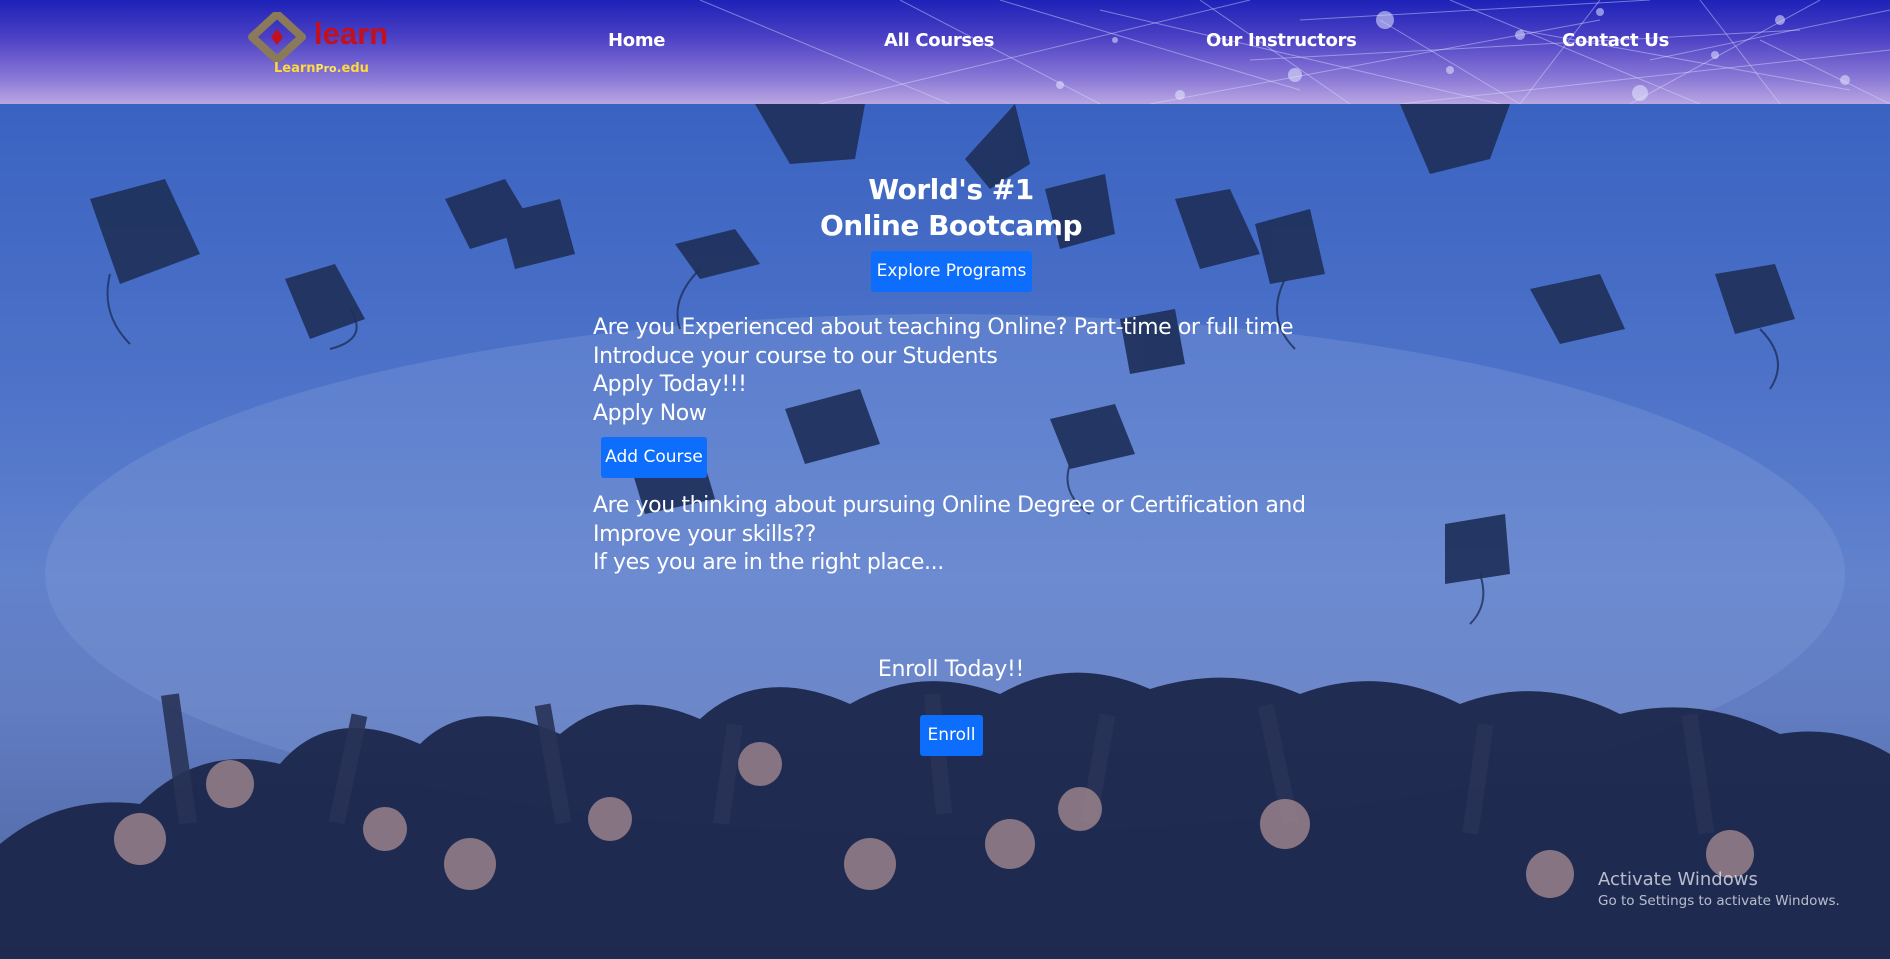 Image resolution: width=1890 pixels, height=959 pixels. Describe the element at coordinates (795, 356) in the screenshot. I see `instructor-callout-line: Introduce your course to our Students` at that location.